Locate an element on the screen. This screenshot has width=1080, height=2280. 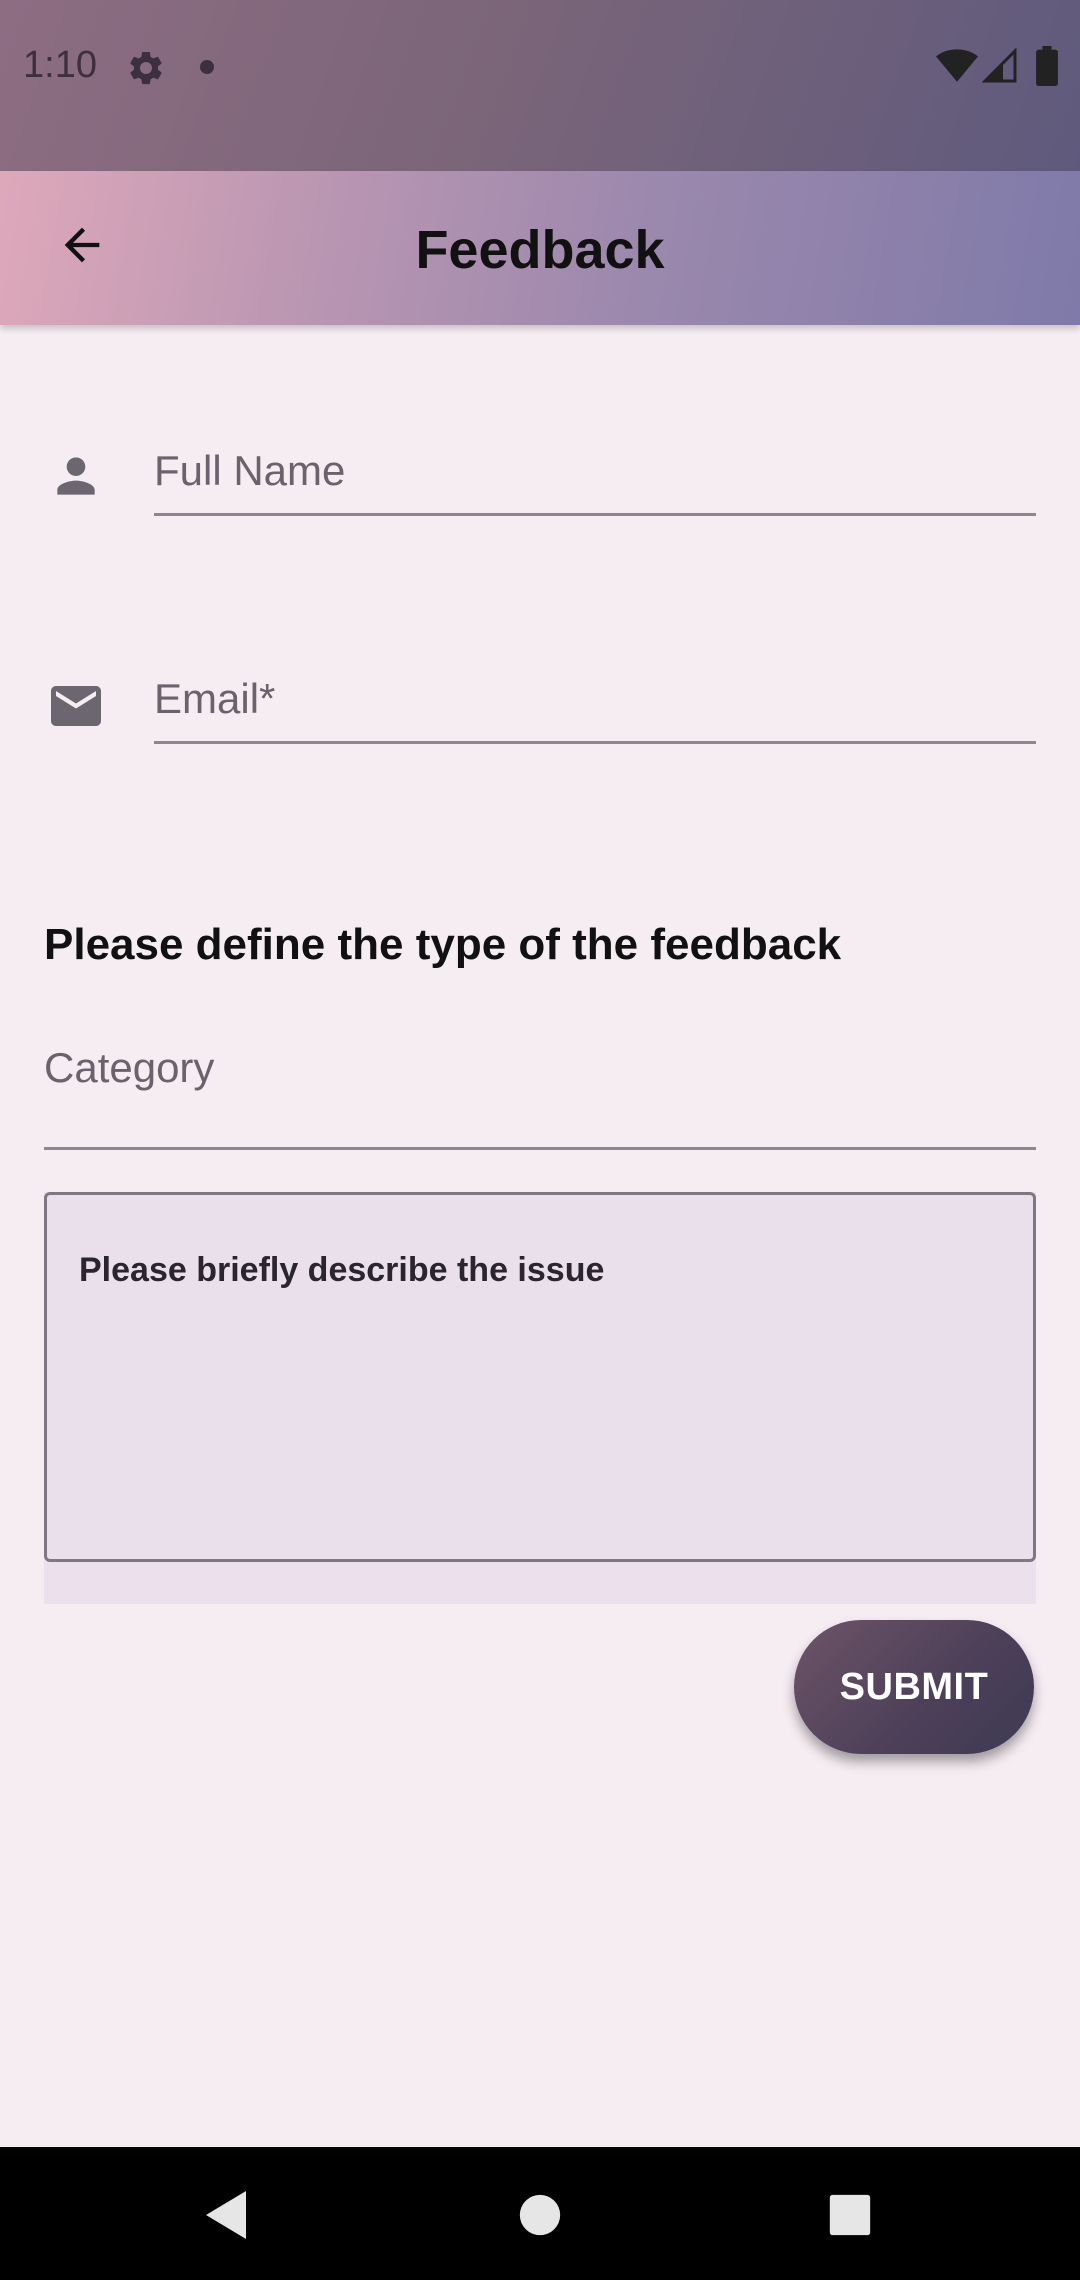
person-icon is located at coordinates (76, 476).